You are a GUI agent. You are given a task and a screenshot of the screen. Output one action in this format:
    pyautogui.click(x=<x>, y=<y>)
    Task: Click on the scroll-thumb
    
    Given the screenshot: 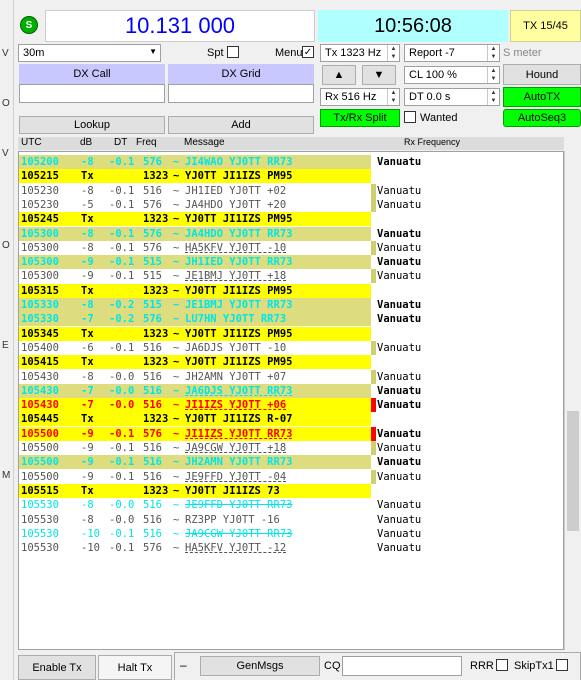 What is the action you would take?
    pyautogui.click(x=573, y=471)
    